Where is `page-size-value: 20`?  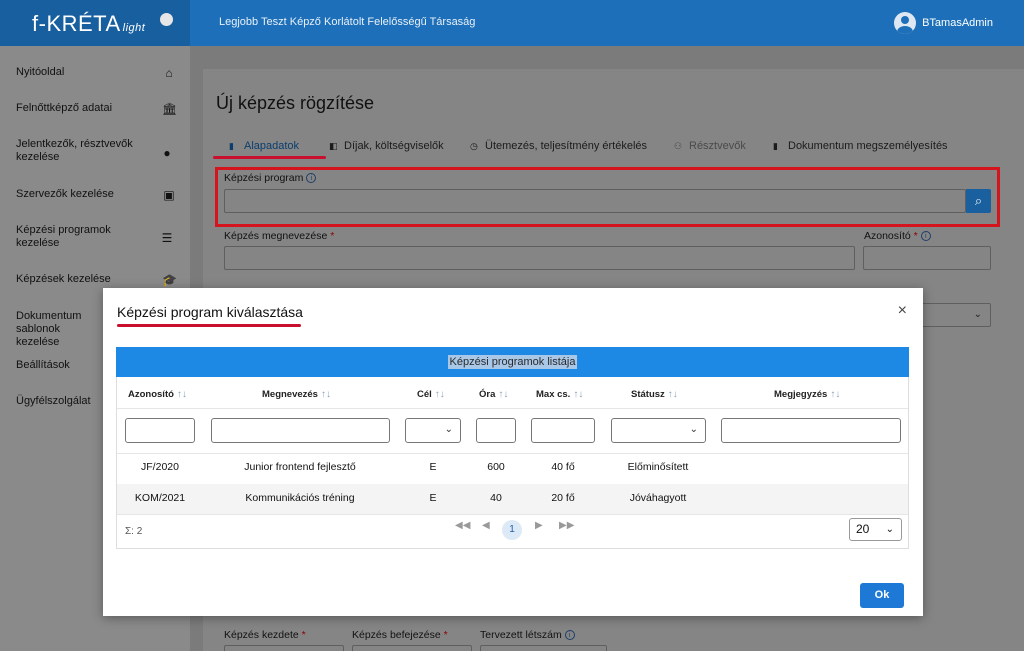 page-size-value: 20 is located at coordinates (863, 529).